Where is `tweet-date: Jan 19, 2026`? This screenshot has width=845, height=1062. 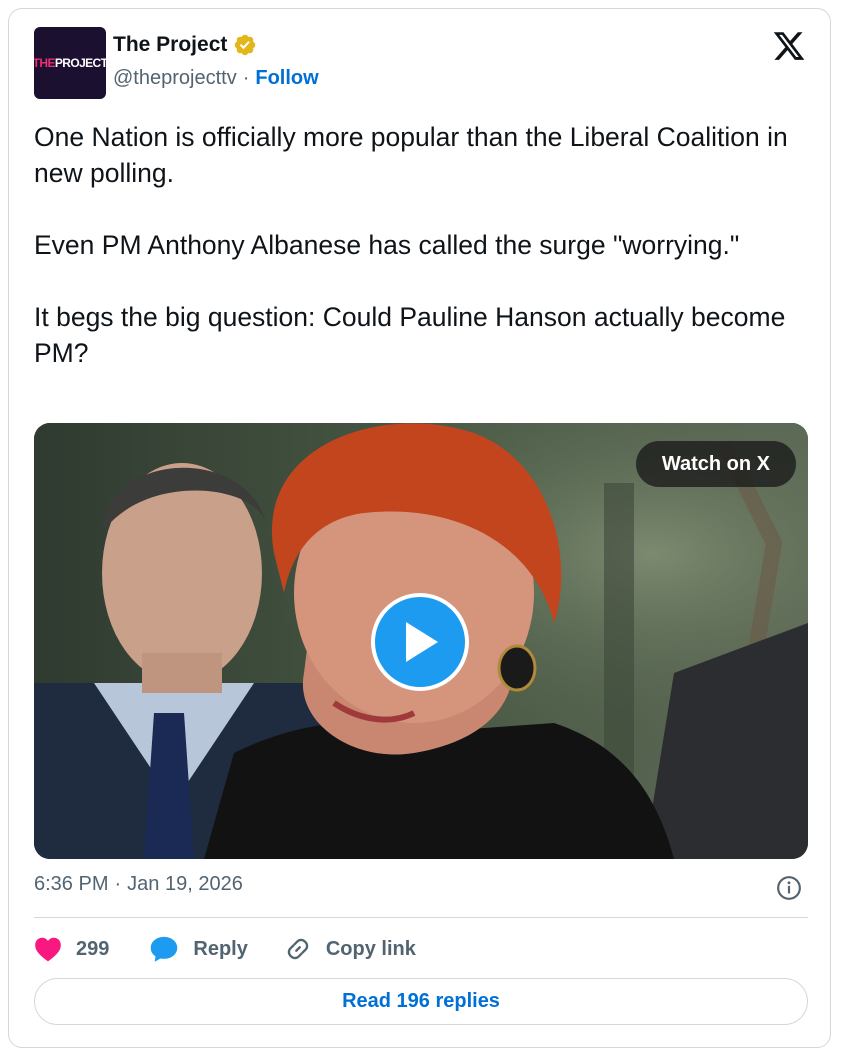 tweet-date: Jan 19, 2026 is located at coordinates (185, 884).